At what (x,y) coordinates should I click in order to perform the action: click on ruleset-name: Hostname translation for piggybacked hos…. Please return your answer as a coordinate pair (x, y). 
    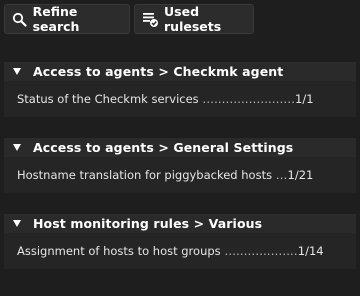
    Looking at the image, I should click on (145, 175).